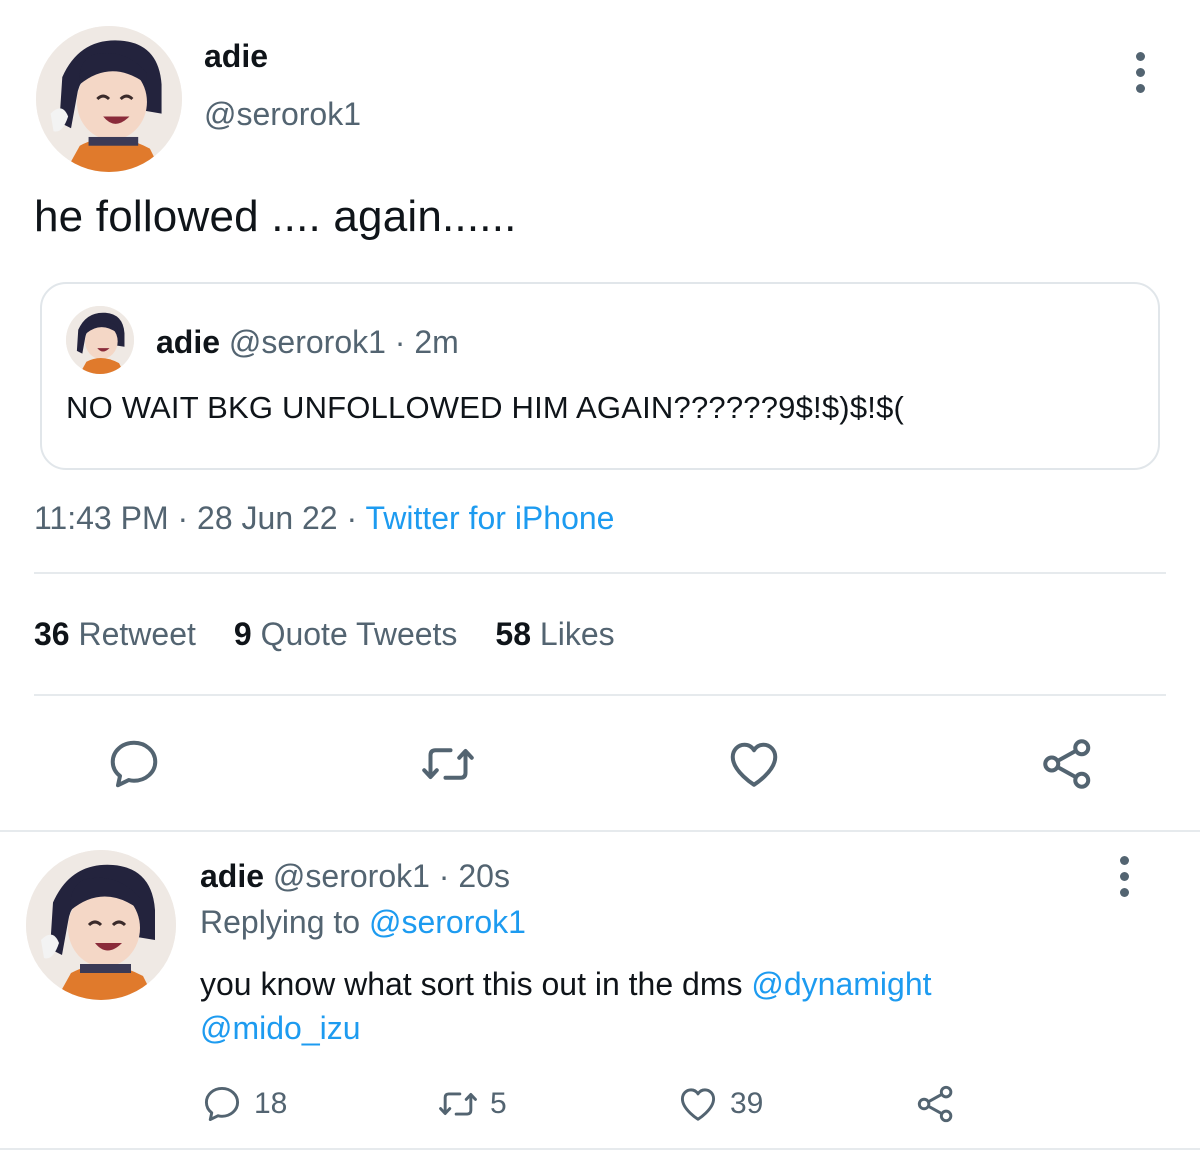 Image resolution: width=1200 pixels, height=1153 pixels. Describe the element at coordinates (282, 114) in the screenshot. I see `author-handle: @serorok1` at that location.